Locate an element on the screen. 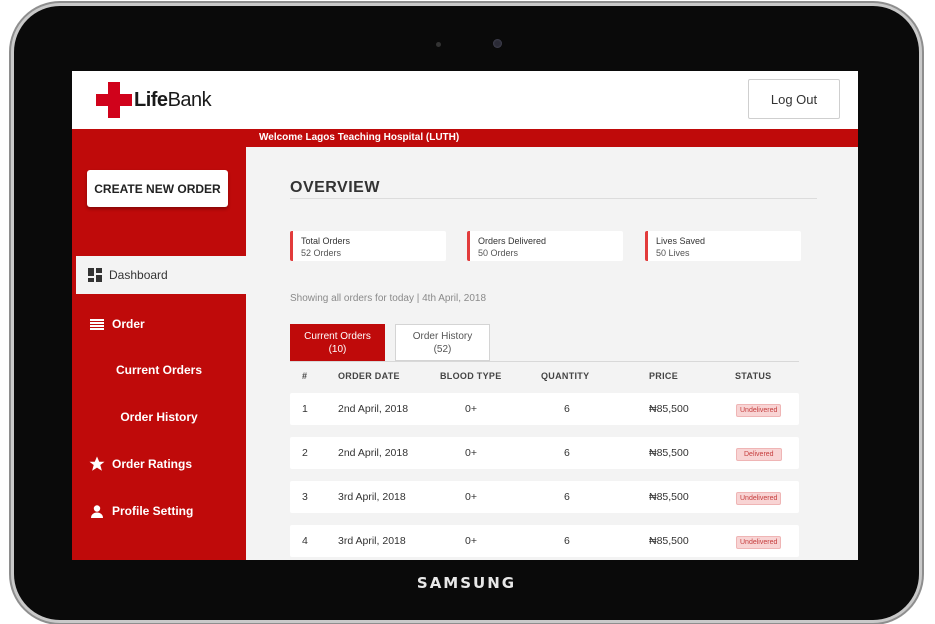  sidebar-item-label: Order is located at coordinates (128, 324).